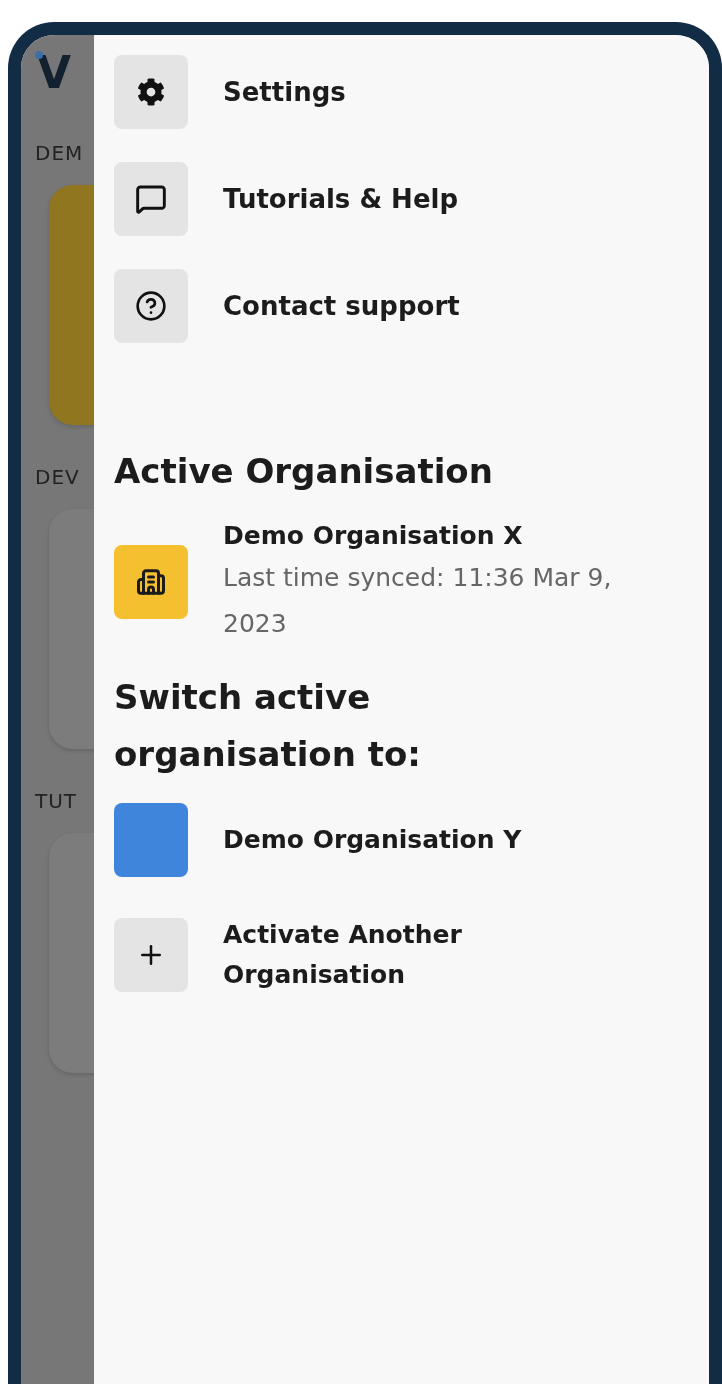  Describe the element at coordinates (151, 92) in the screenshot. I see `gear-icon` at that location.